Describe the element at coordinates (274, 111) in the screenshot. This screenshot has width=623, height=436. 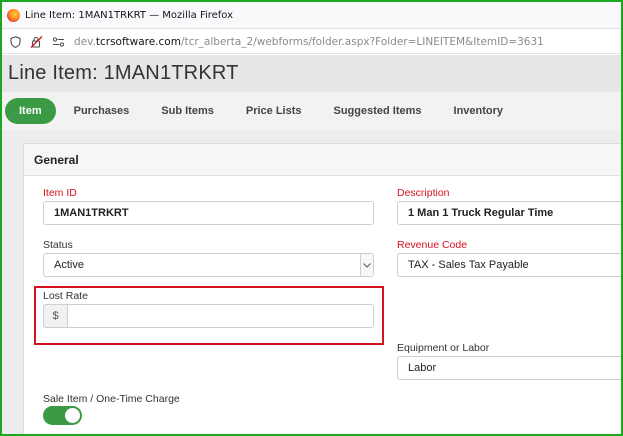
I see `tab-price-lists: Price Lists` at that location.